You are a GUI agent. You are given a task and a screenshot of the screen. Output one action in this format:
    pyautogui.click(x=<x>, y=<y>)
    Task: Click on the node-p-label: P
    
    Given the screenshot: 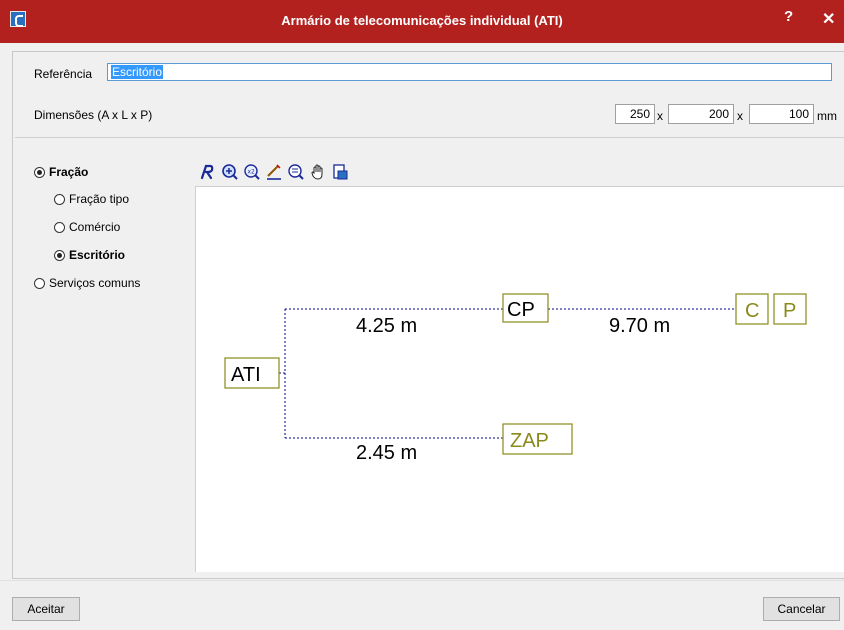 What is the action you would take?
    pyautogui.click(x=789, y=311)
    